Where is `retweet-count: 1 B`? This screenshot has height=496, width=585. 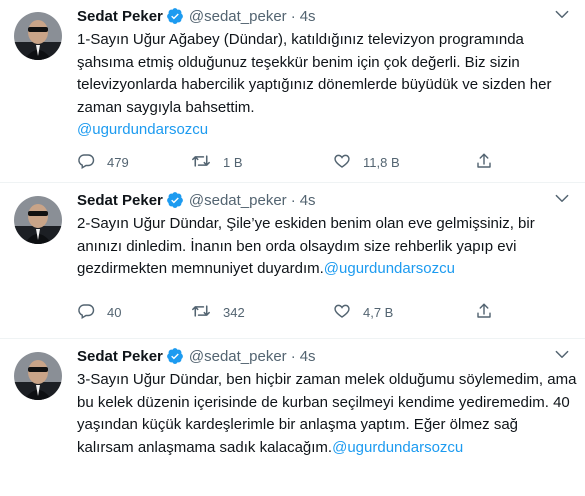
retweet-count: 1 B is located at coordinates (233, 162).